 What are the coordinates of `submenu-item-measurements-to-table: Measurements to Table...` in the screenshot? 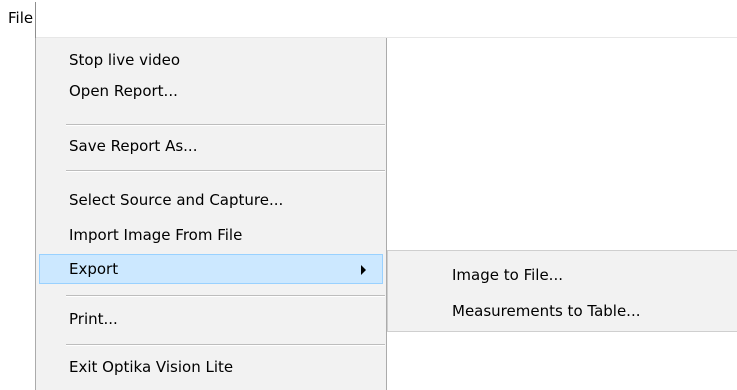 It's located at (563, 311).